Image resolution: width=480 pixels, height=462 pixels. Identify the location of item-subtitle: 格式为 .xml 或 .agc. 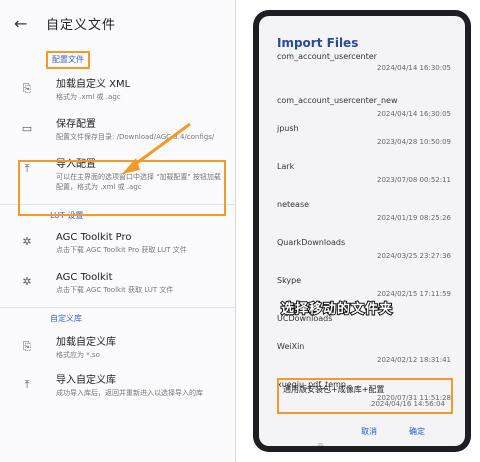
(88, 97).